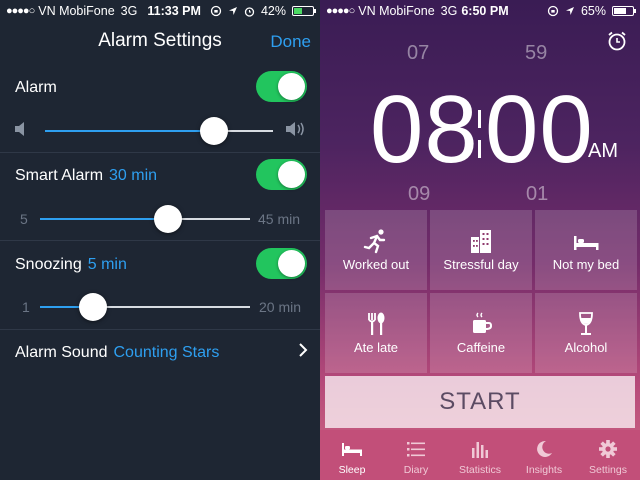 The height and width of the screenshot is (480, 640). Describe the element at coordinates (281, 174) in the screenshot. I see `smart-alarm-toggle` at that location.